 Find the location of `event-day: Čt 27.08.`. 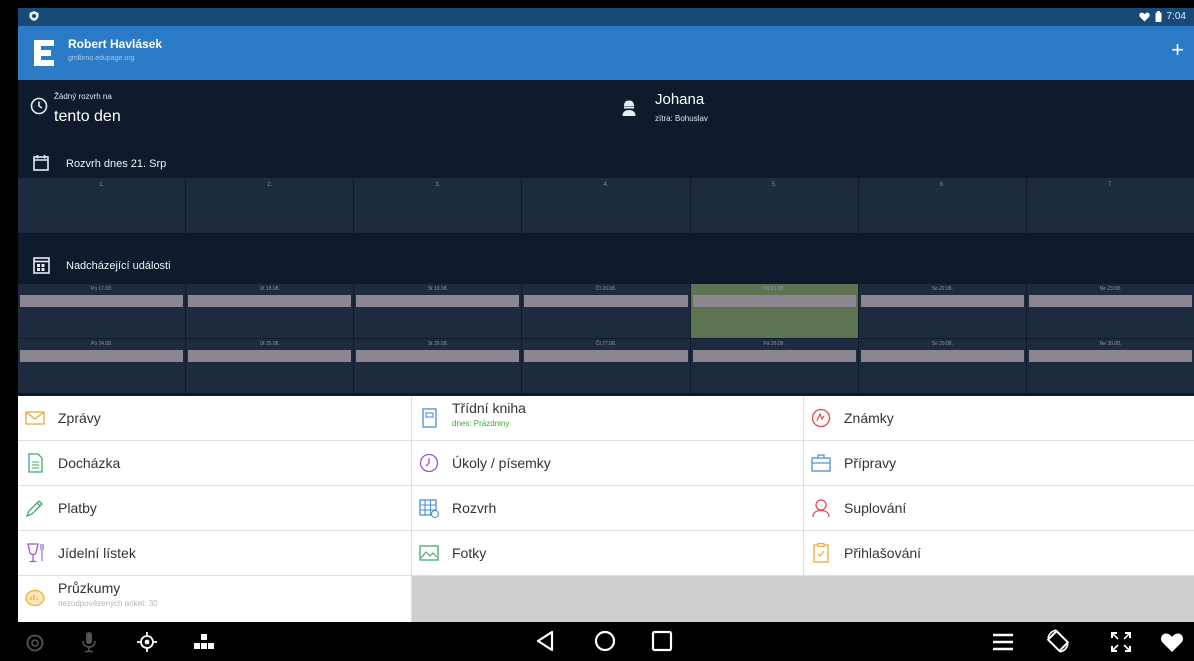

event-day: Čt 27.08. is located at coordinates (606, 366).